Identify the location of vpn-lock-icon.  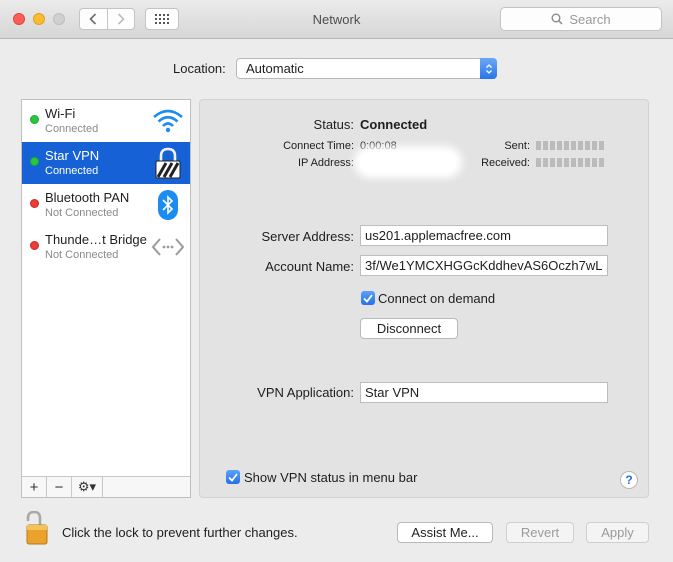
(168, 163).